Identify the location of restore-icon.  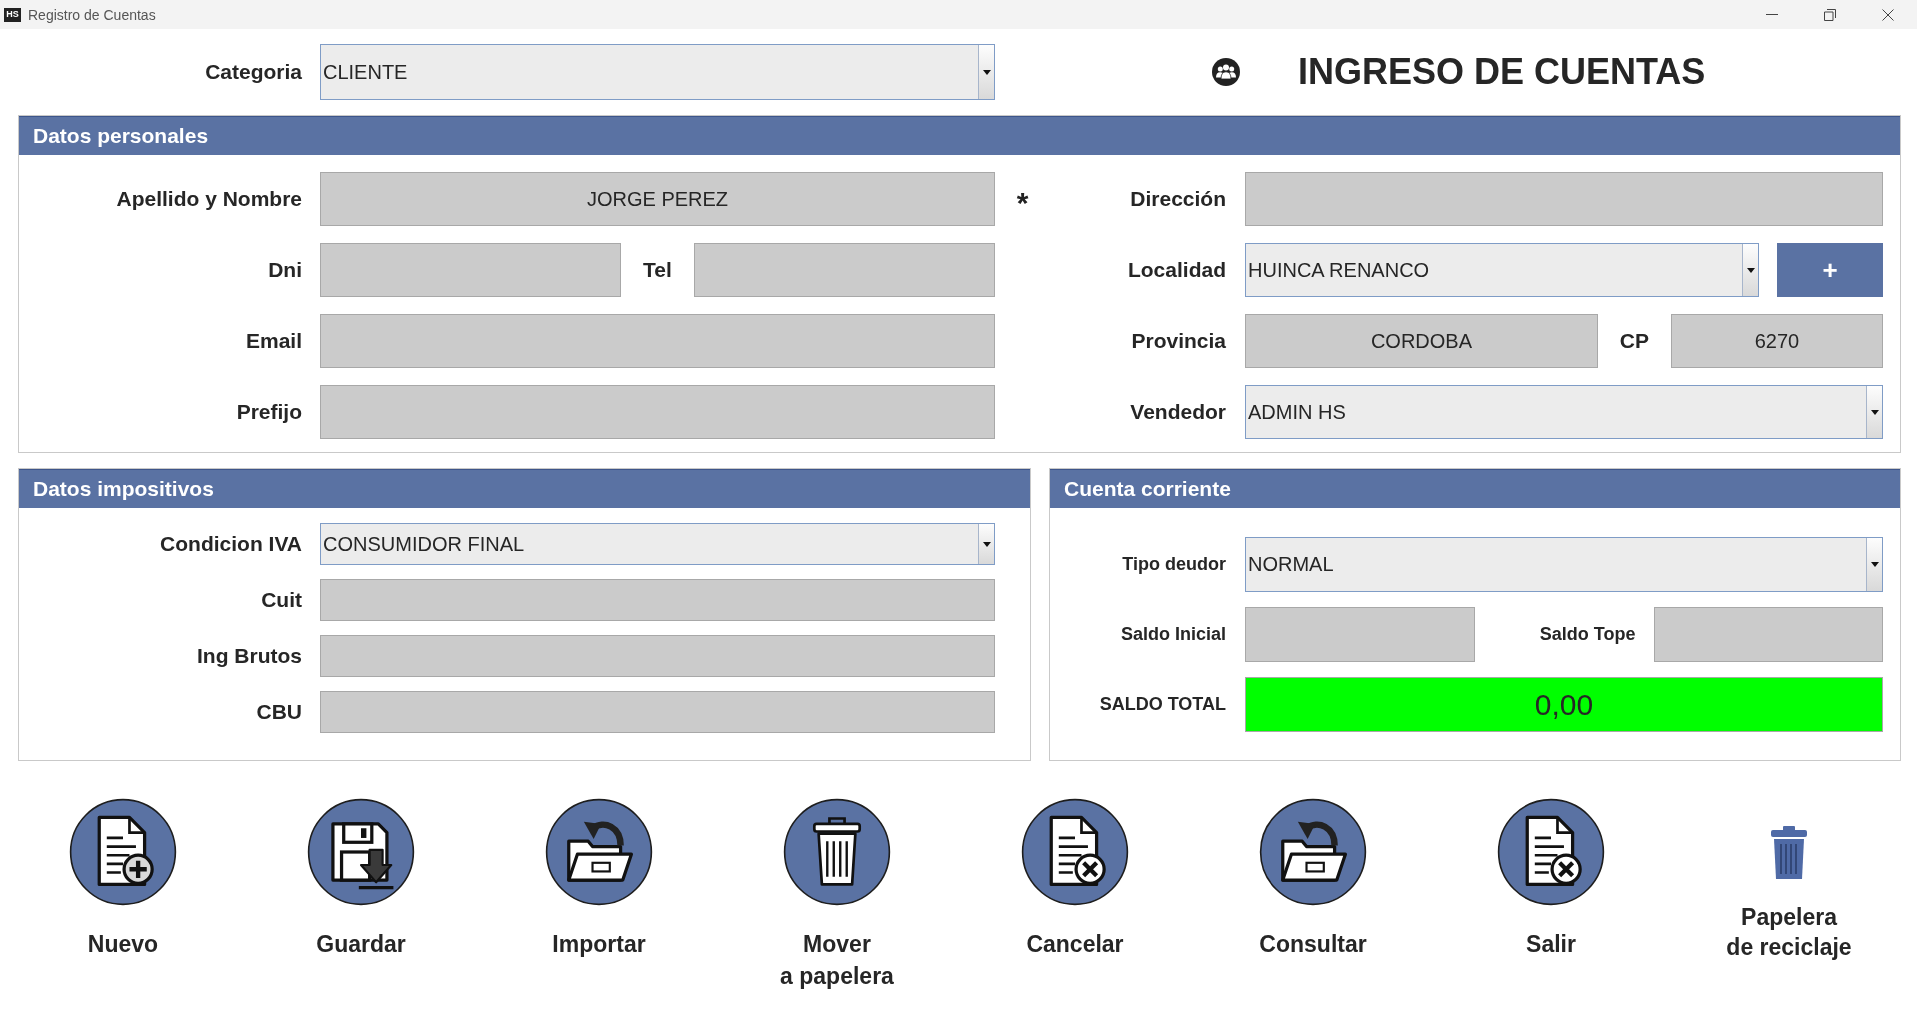
(1830, 14).